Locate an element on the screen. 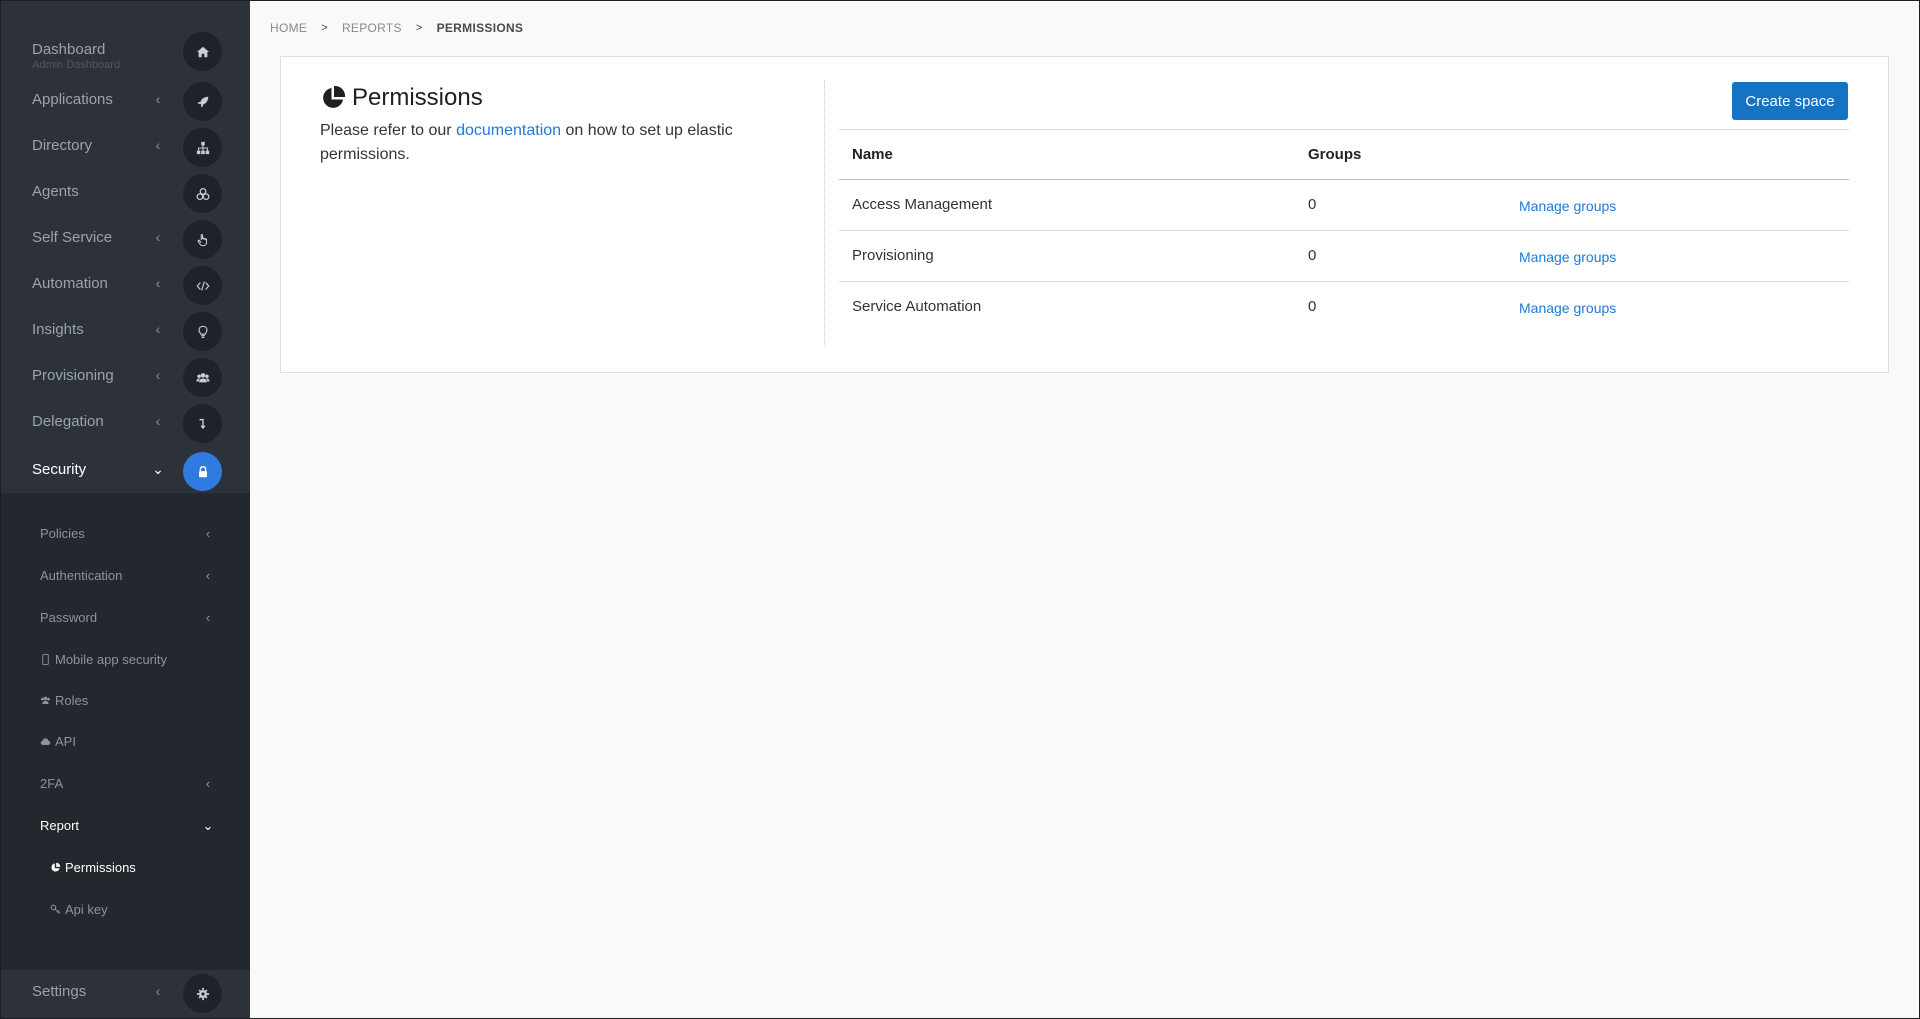 The width and height of the screenshot is (1920, 1019). sidebar-item-label: Agents is located at coordinates (55, 191).